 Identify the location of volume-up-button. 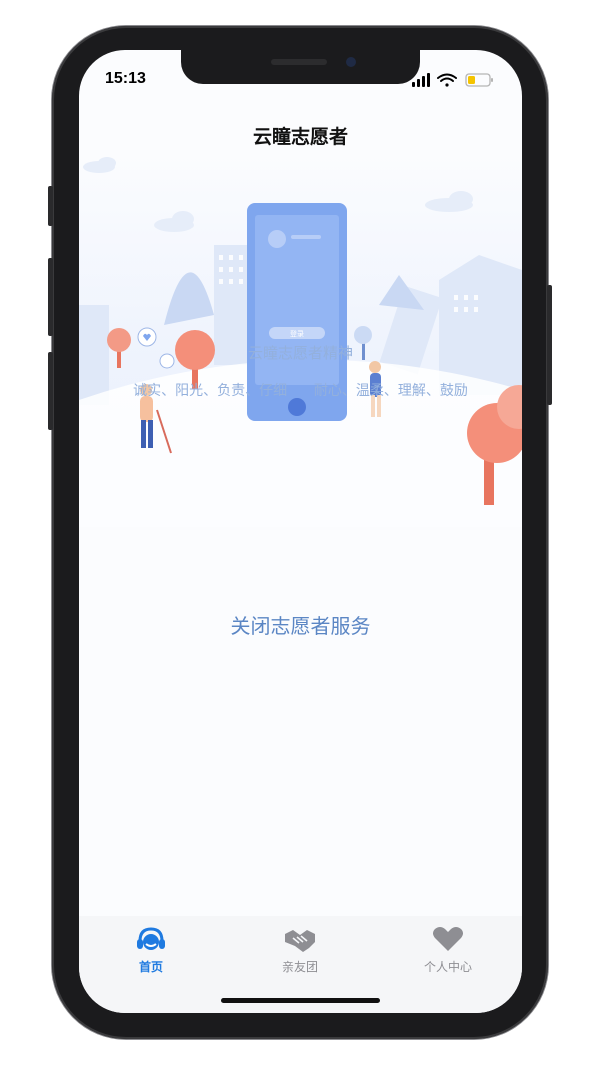
(50, 297).